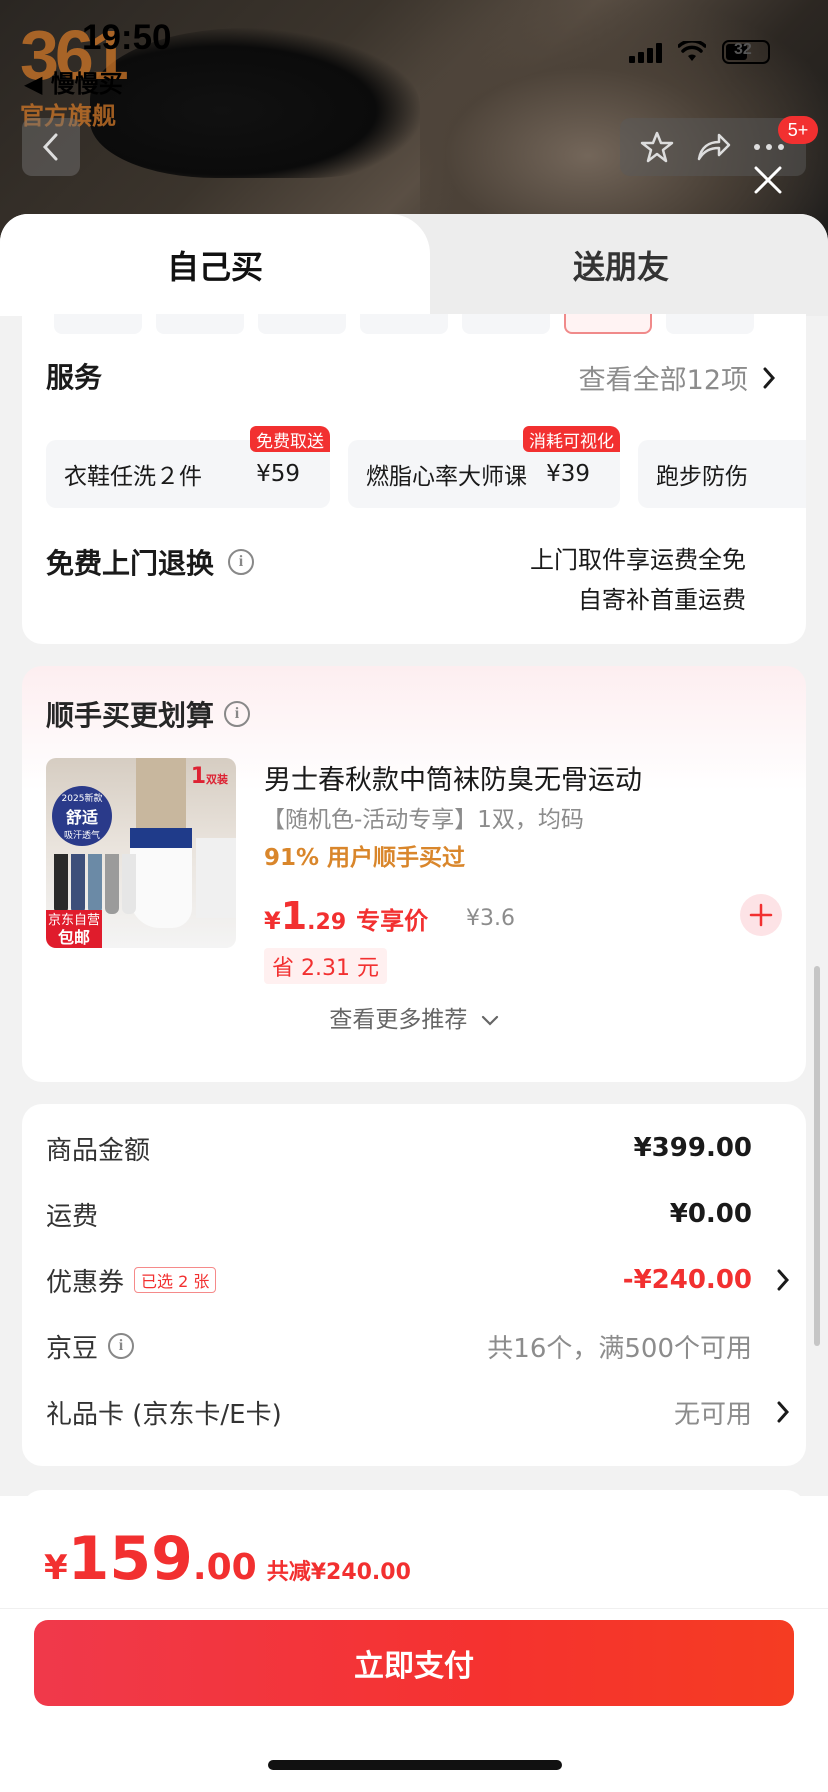  Describe the element at coordinates (645, 52) in the screenshot. I see `signal-icon` at that location.